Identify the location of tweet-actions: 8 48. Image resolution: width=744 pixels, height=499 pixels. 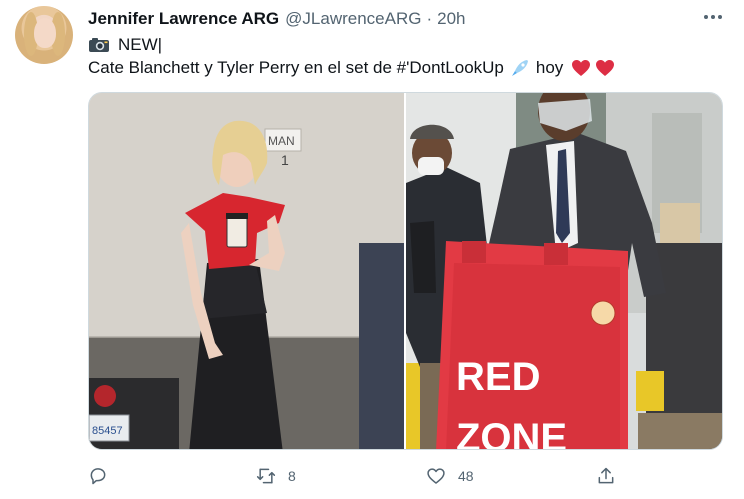
(405, 476).